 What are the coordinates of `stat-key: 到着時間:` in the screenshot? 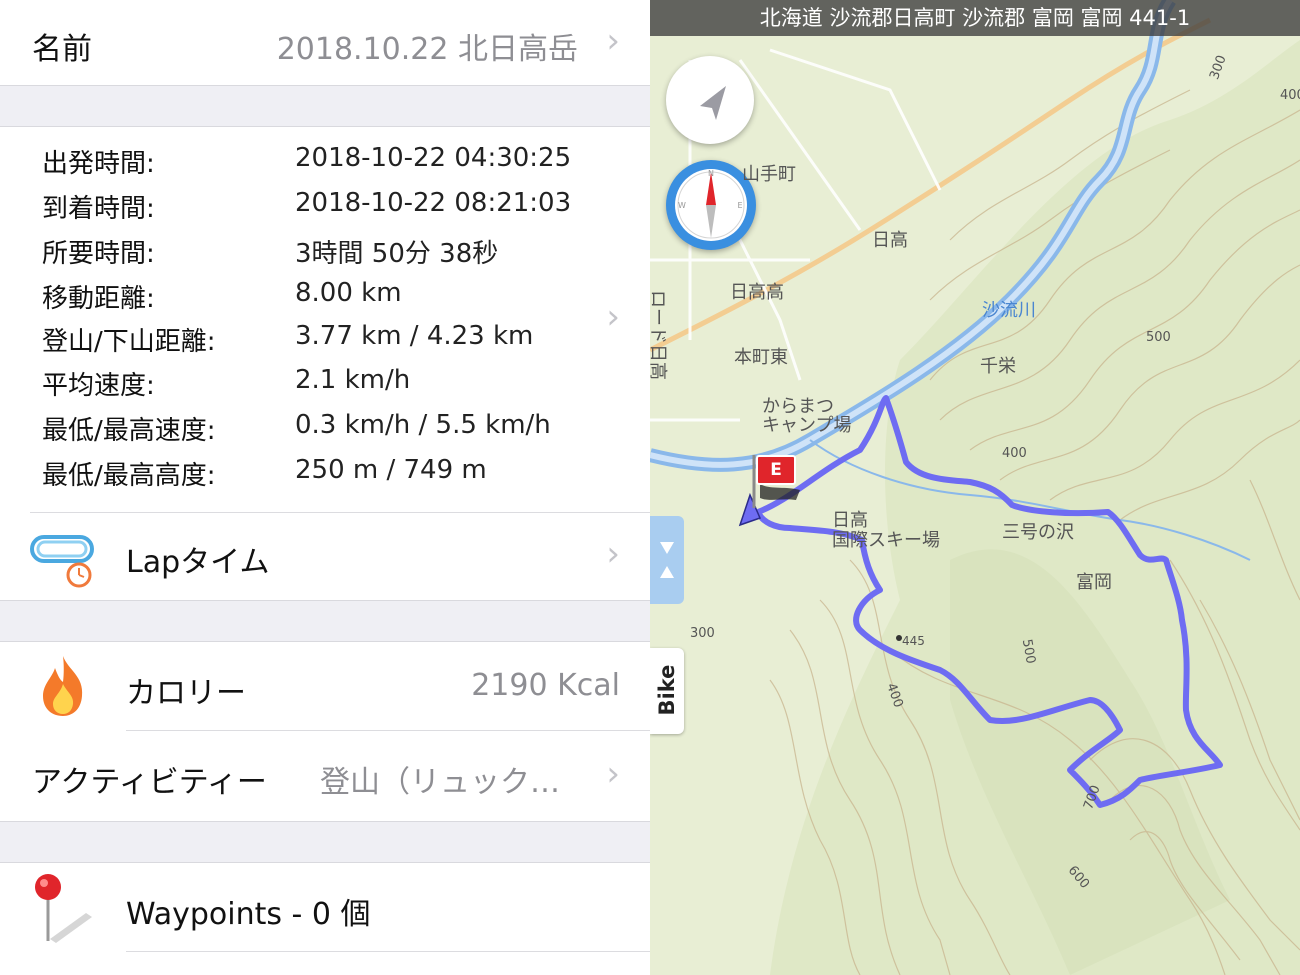 It's located at (98, 209).